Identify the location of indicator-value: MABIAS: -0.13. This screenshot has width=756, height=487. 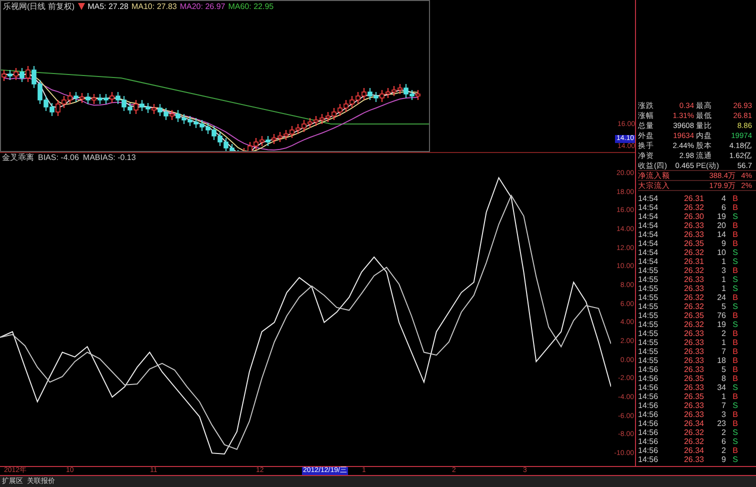
(109, 157).